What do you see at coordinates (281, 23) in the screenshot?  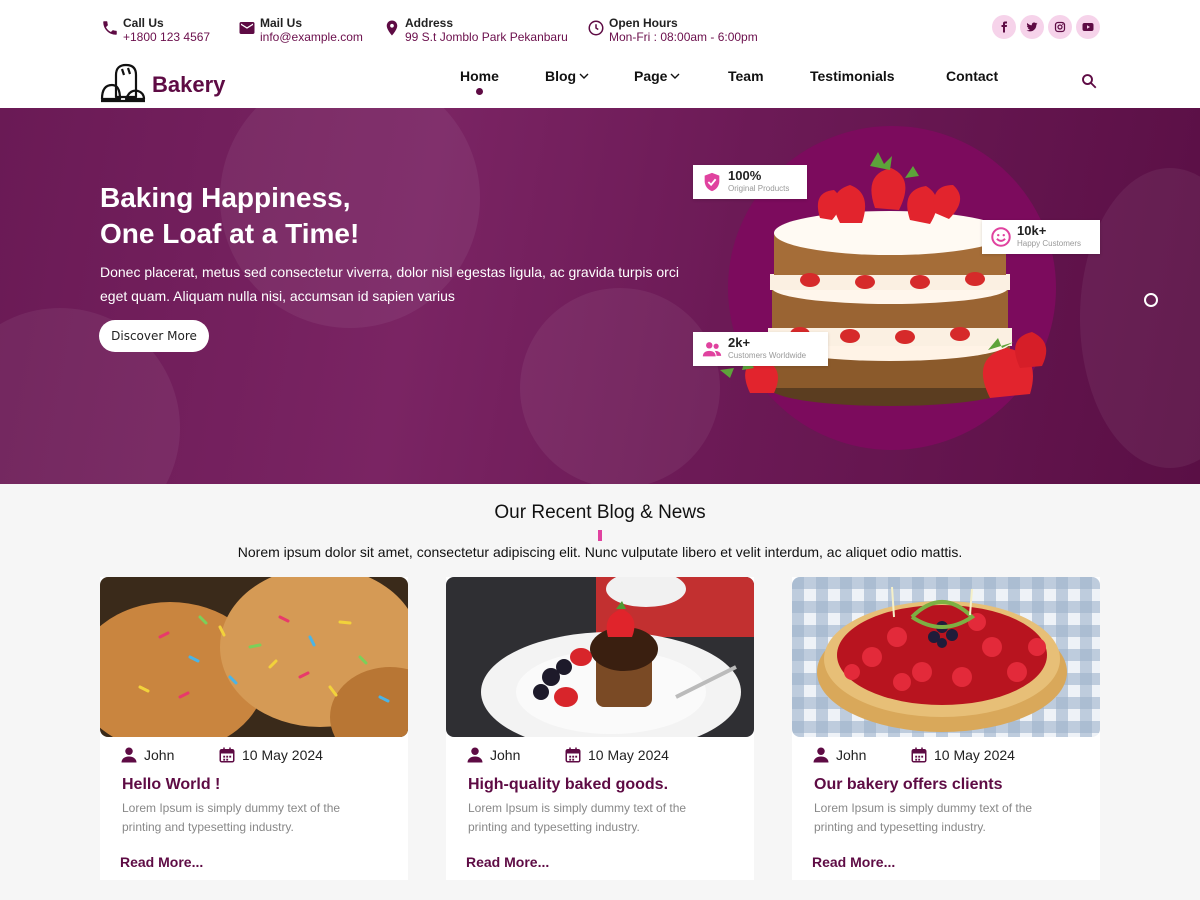 I see `mail-us-label: Mail Us` at bounding box center [281, 23].